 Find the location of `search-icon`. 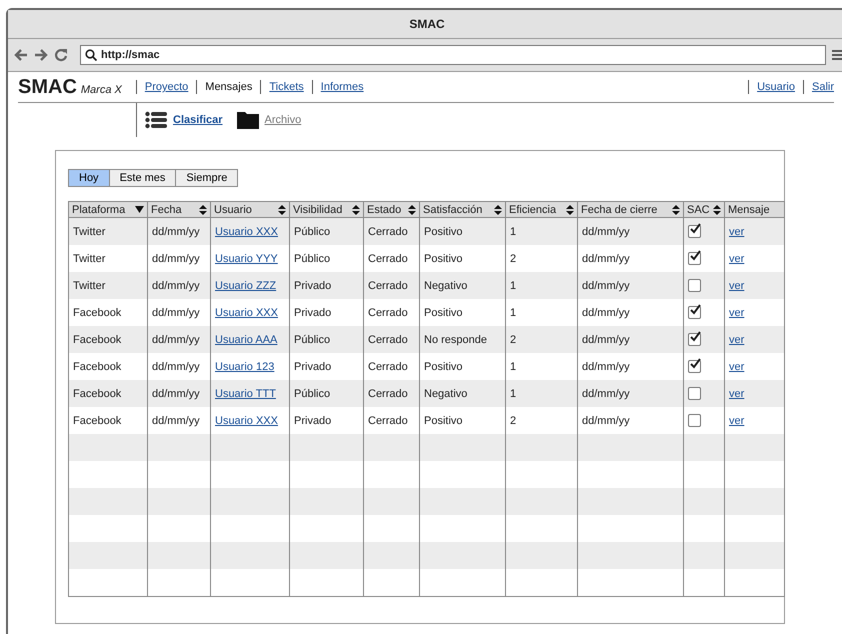

search-icon is located at coordinates (91, 55).